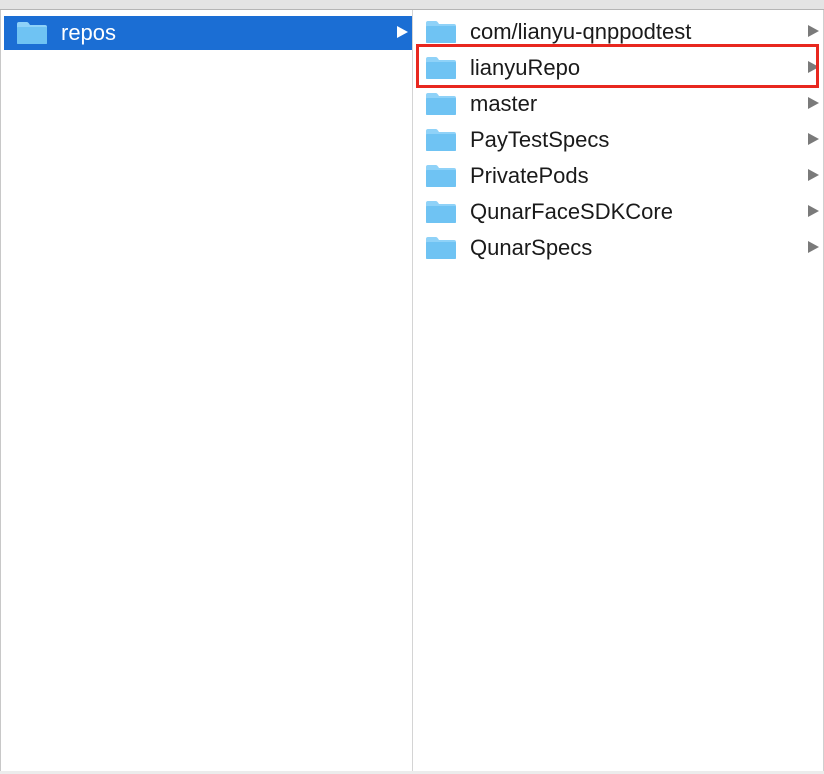  What do you see at coordinates (525, 67) in the screenshot?
I see `folder-label: lianyuRepo` at bounding box center [525, 67].